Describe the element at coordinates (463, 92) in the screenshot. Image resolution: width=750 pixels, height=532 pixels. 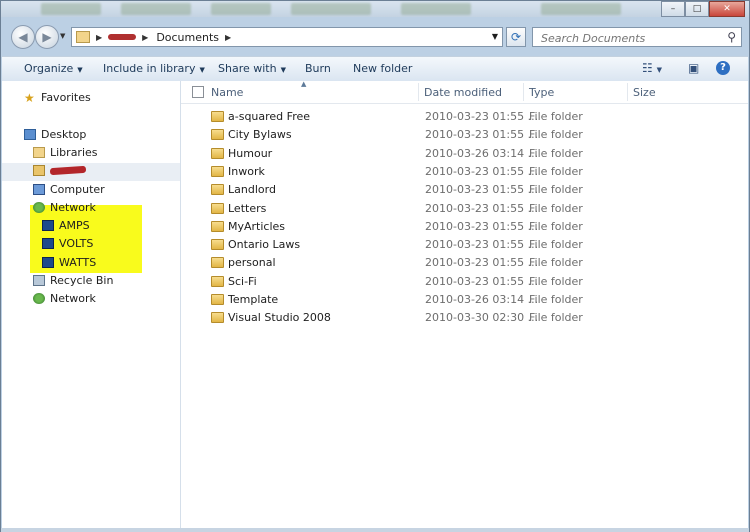
I see `column-date-modified: Date modified` at that location.